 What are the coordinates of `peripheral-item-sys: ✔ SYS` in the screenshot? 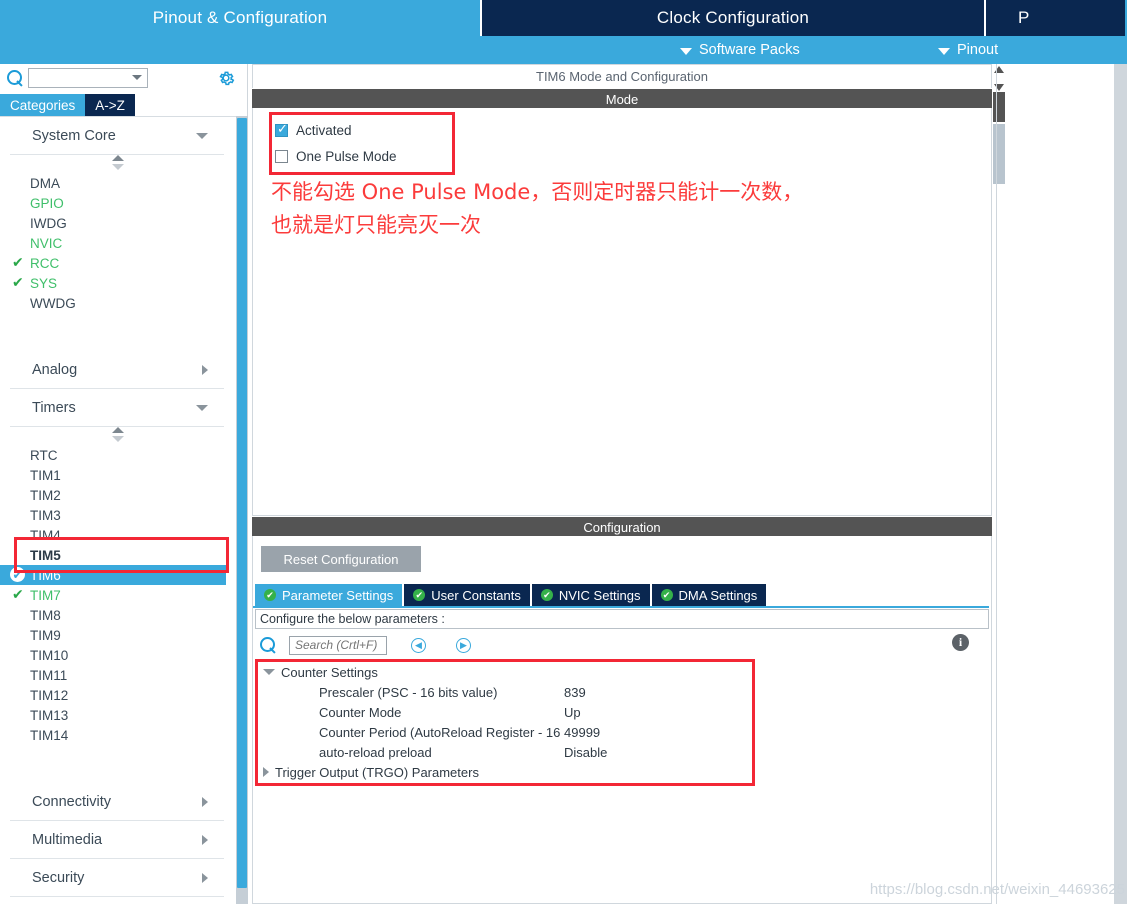 It's located at (118, 283).